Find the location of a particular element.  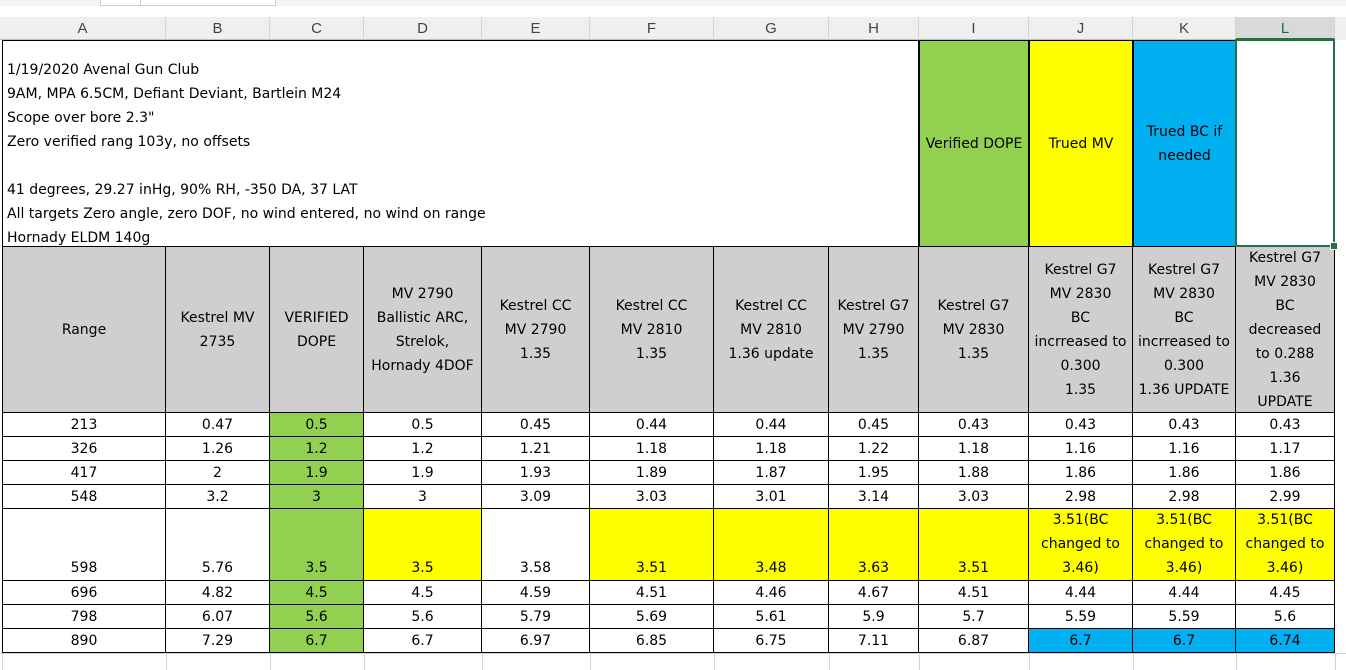

table-cell: 5.69 is located at coordinates (652, 617).